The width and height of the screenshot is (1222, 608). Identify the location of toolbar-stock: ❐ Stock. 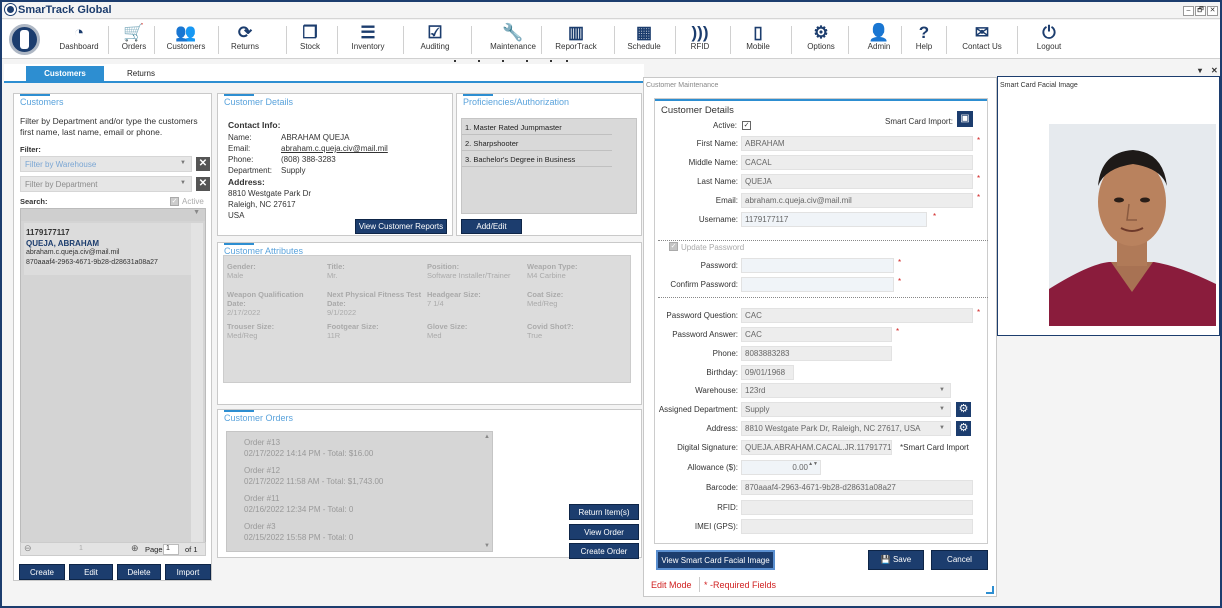
(310, 39).